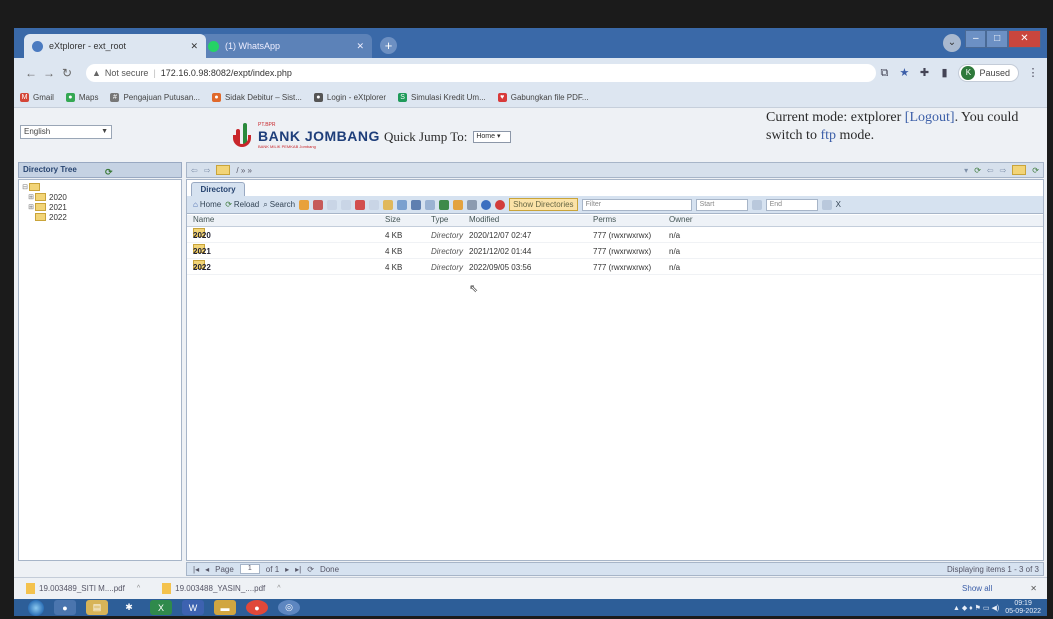 Image resolution: width=1053 pixels, height=619 pixels. What do you see at coordinates (393, 219) in the screenshot?
I see `col-size: Size` at bounding box center [393, 219].